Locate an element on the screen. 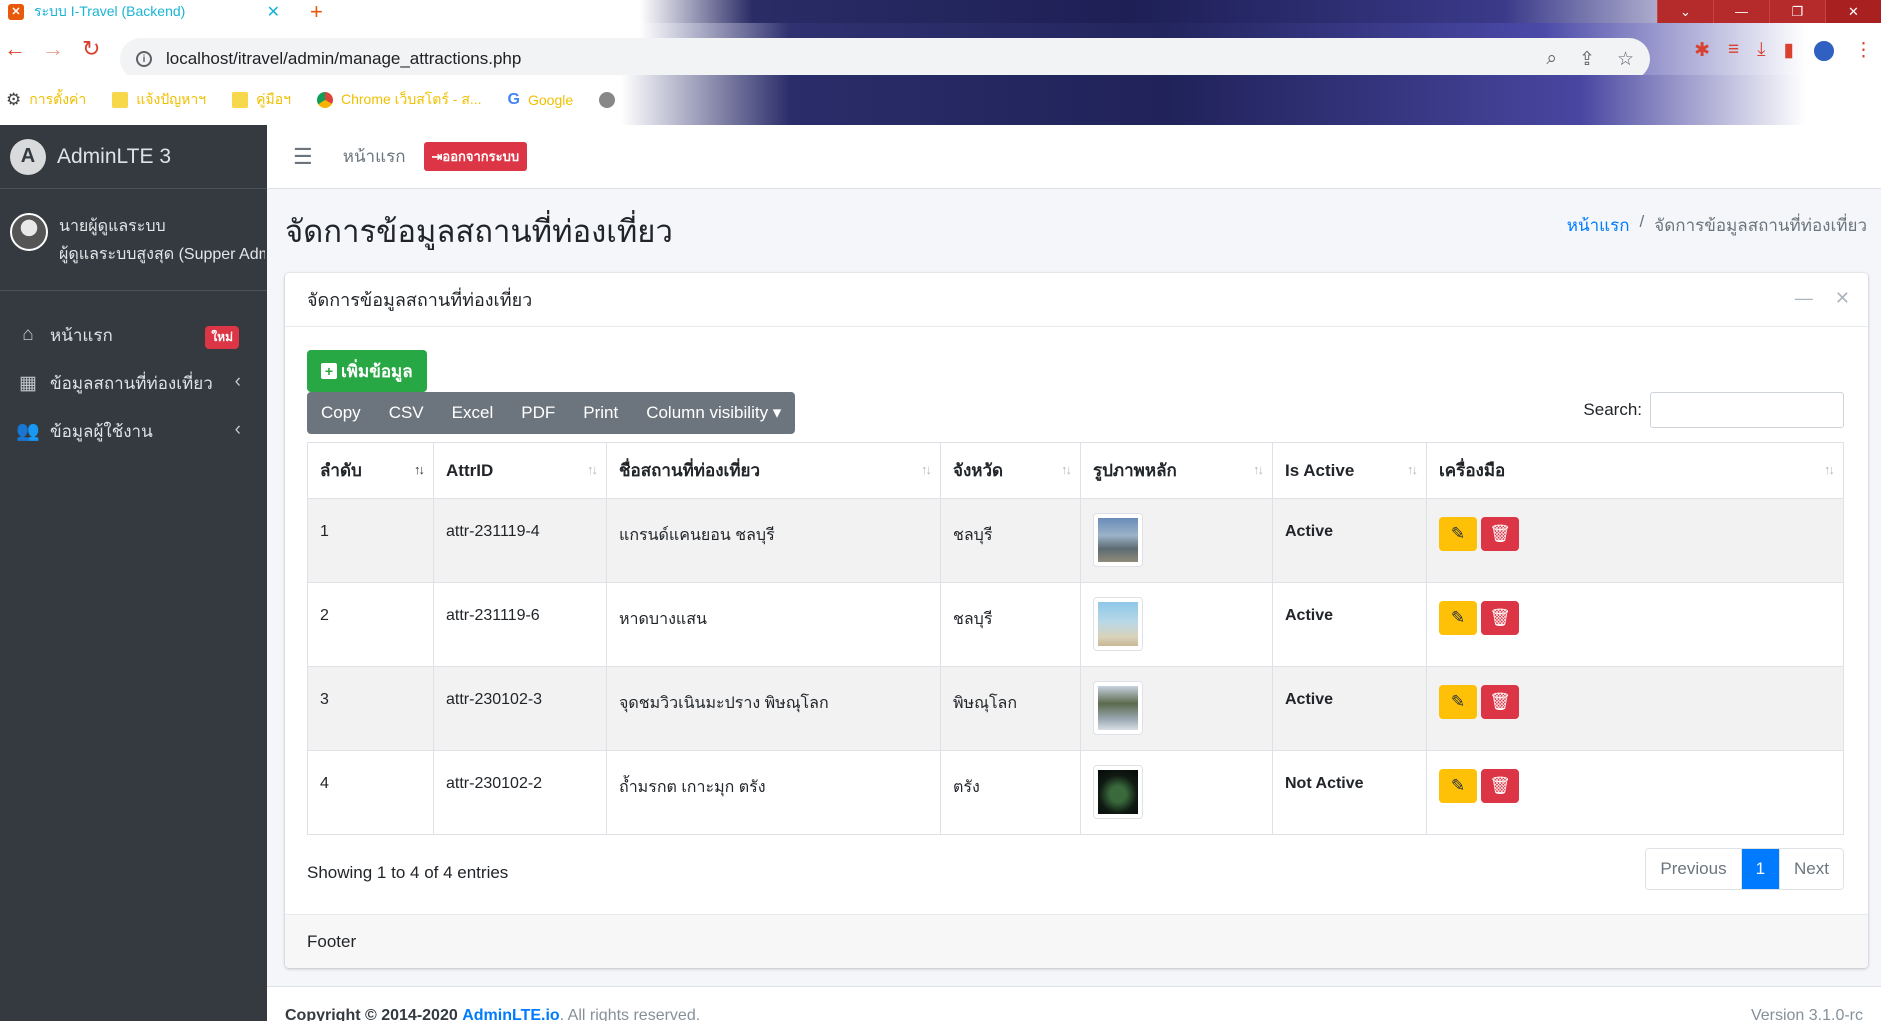 The width and height of the screenshot is (1881, 1021). hamburger-icon: ☰ is located at coordinates (303, 157).